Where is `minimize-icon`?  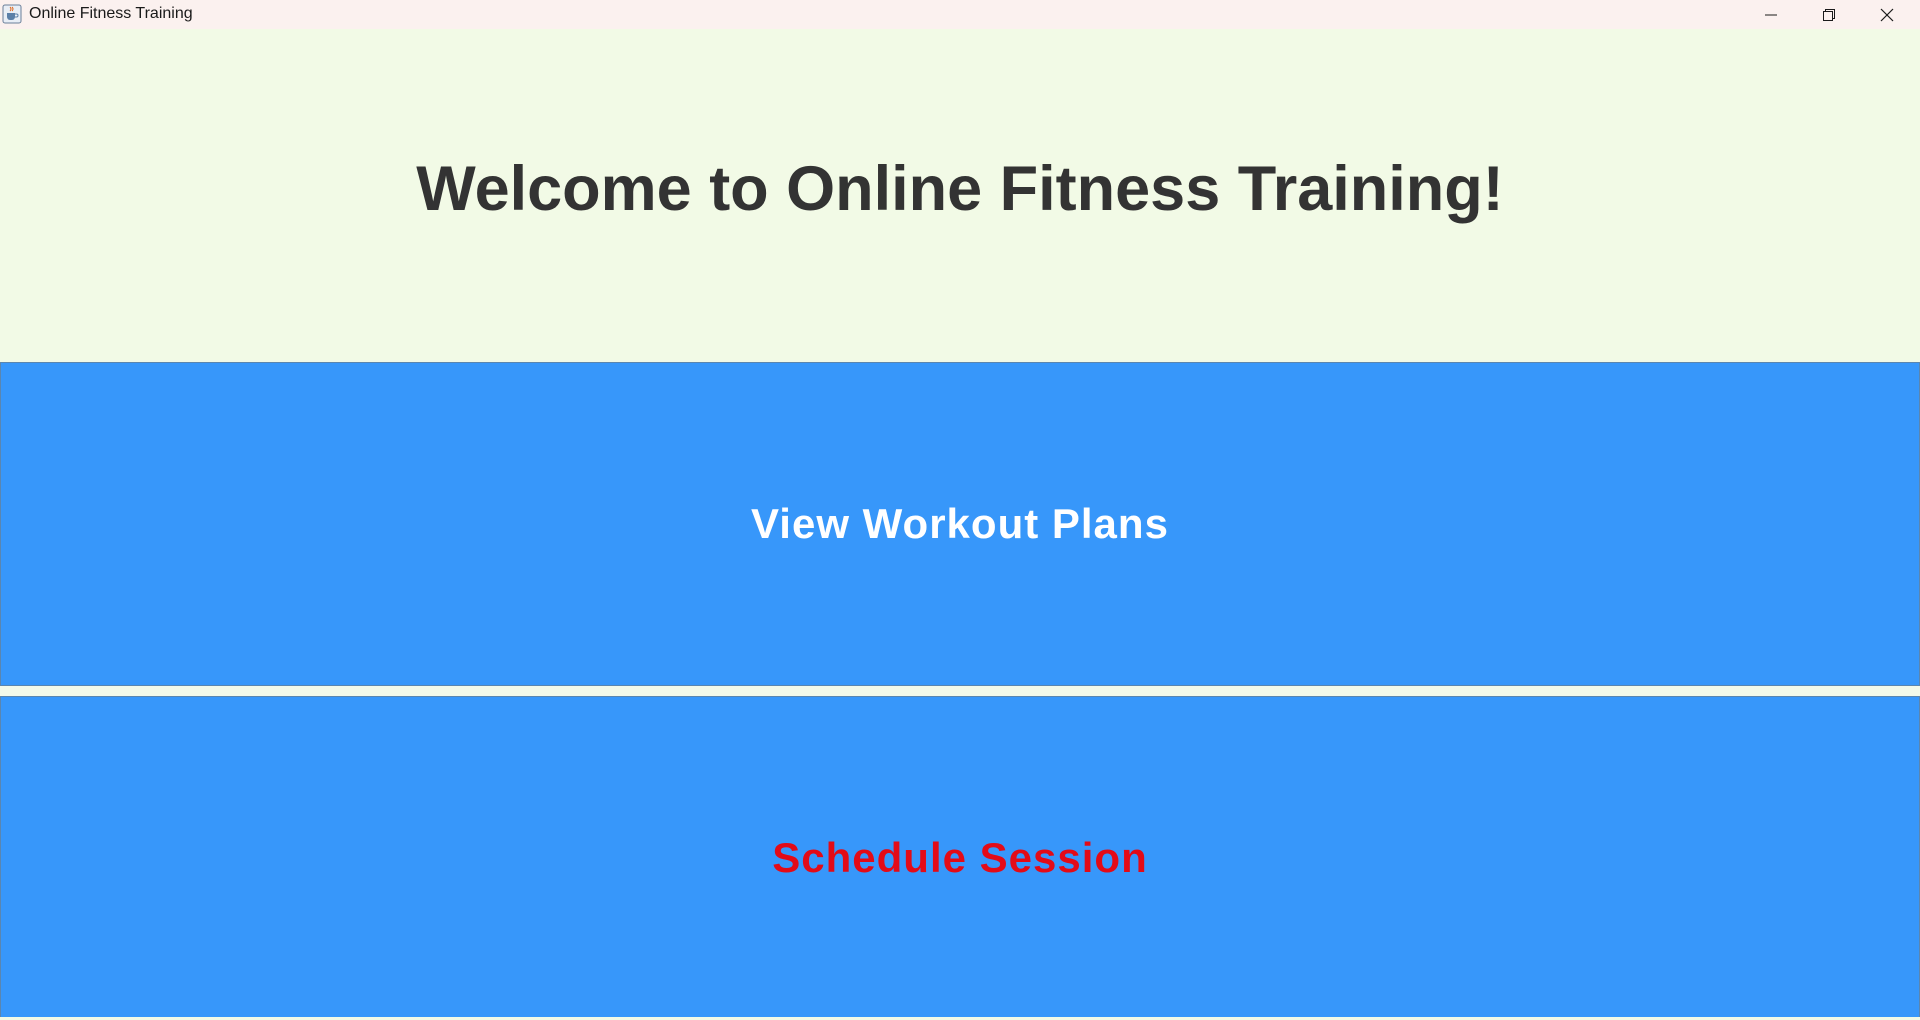 minimize-icon is located at coordinates (1771, 15).